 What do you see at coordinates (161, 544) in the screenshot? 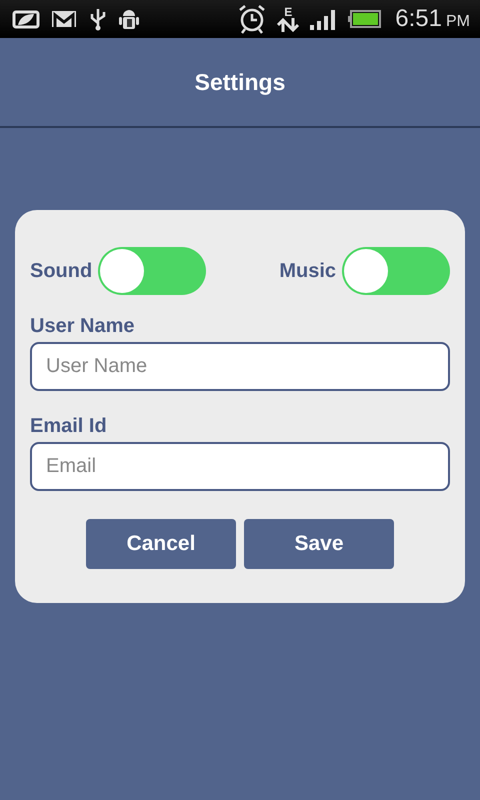
I see `action-button: Cancel` at bounding box center [161, 544].